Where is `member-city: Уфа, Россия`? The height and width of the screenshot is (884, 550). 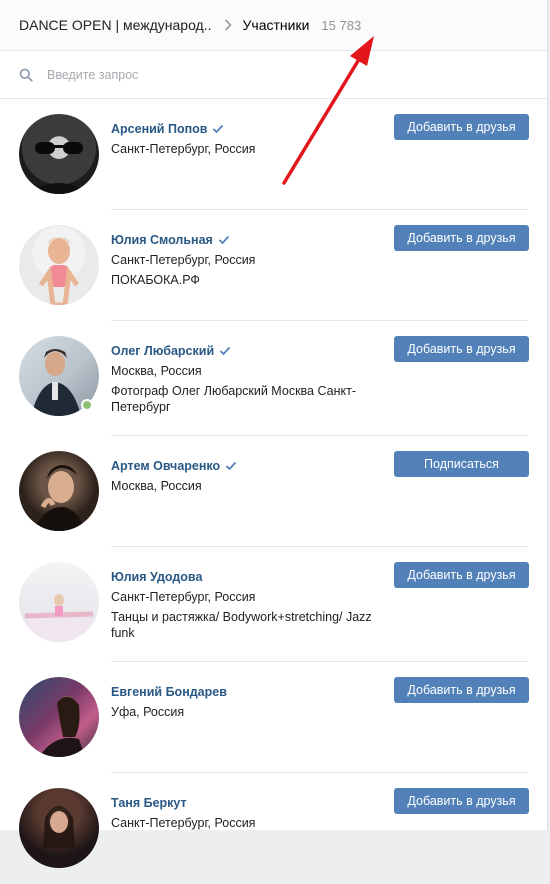 member-city: Уфа, Россия is located at coordinates (148, 712).